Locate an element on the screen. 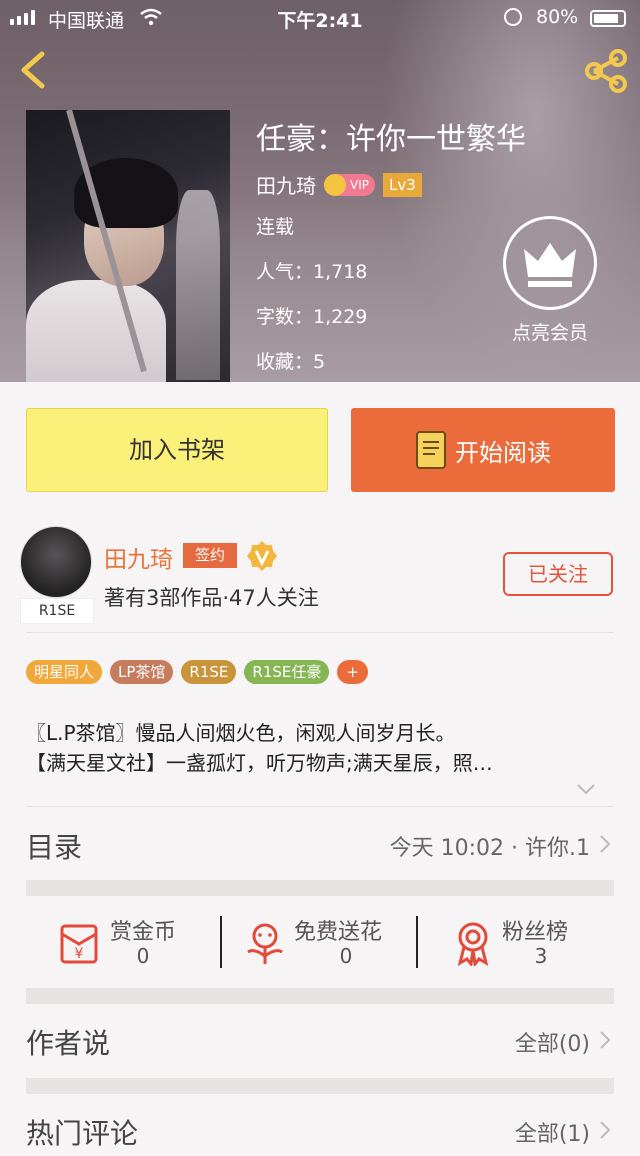  book-favorites: 收藏：5 is located at coordinates (291, 362).